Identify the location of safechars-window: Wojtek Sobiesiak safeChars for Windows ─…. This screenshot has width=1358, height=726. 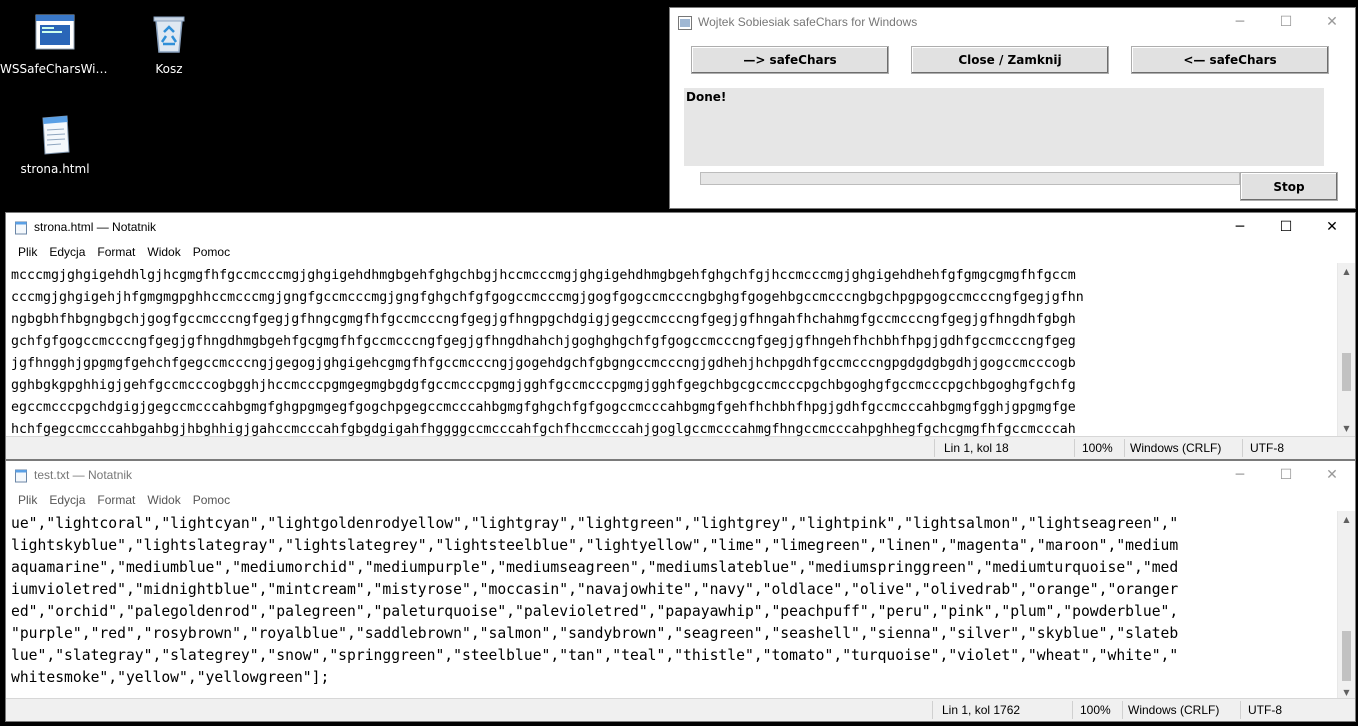
(1012, 108).